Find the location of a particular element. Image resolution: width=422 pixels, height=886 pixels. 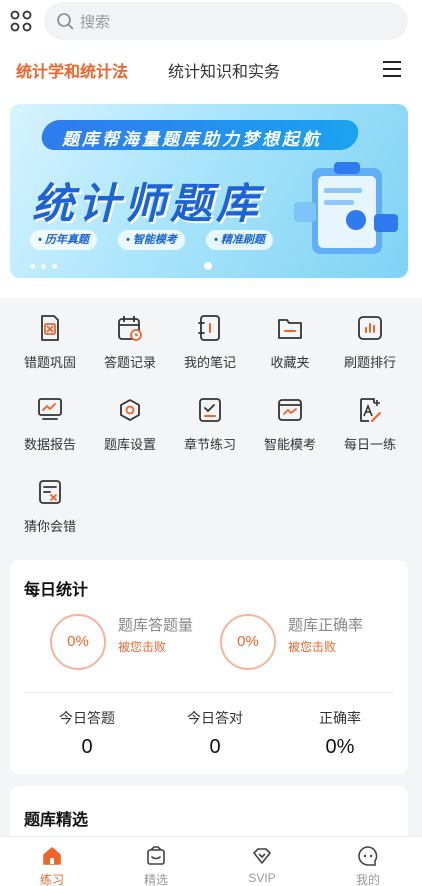

subject-tabs: 统计学和统计法 统计知识和实务 is located at coordinates (211, 70).